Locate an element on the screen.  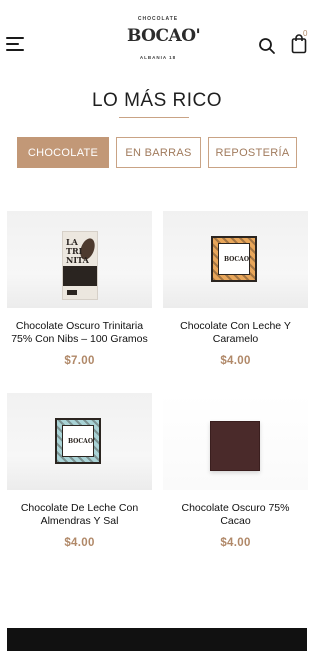
product-name: Chocolate Con Leche Y Caramelo is located at coordinates (235, 333).